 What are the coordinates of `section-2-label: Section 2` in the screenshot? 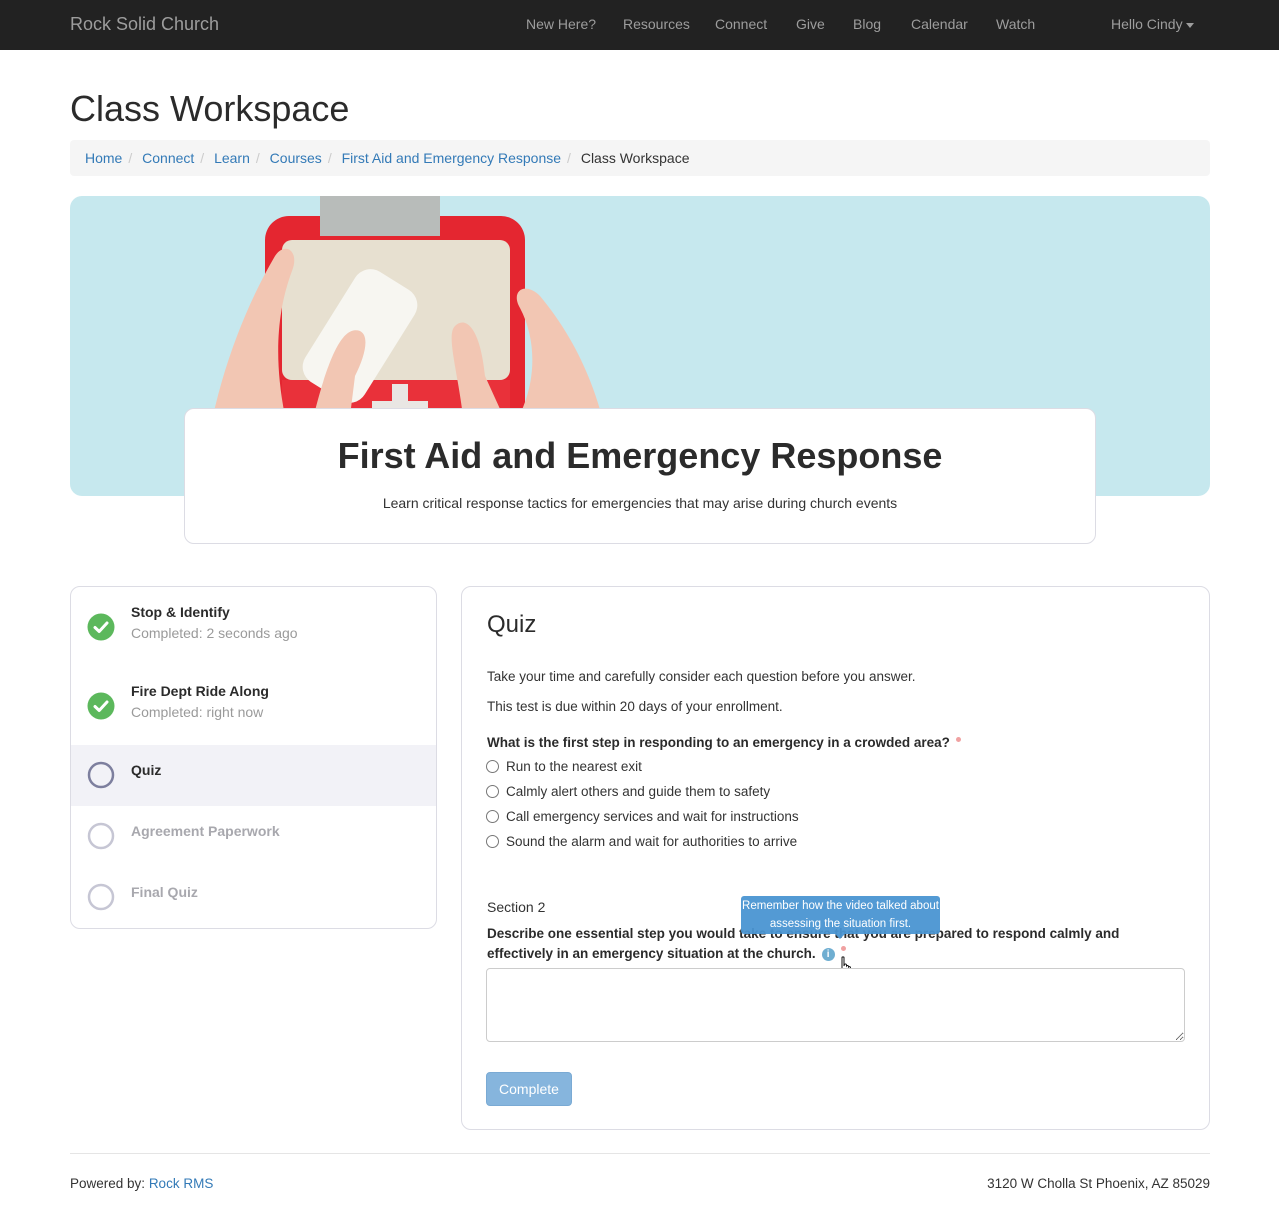 It's located at (516, 907).